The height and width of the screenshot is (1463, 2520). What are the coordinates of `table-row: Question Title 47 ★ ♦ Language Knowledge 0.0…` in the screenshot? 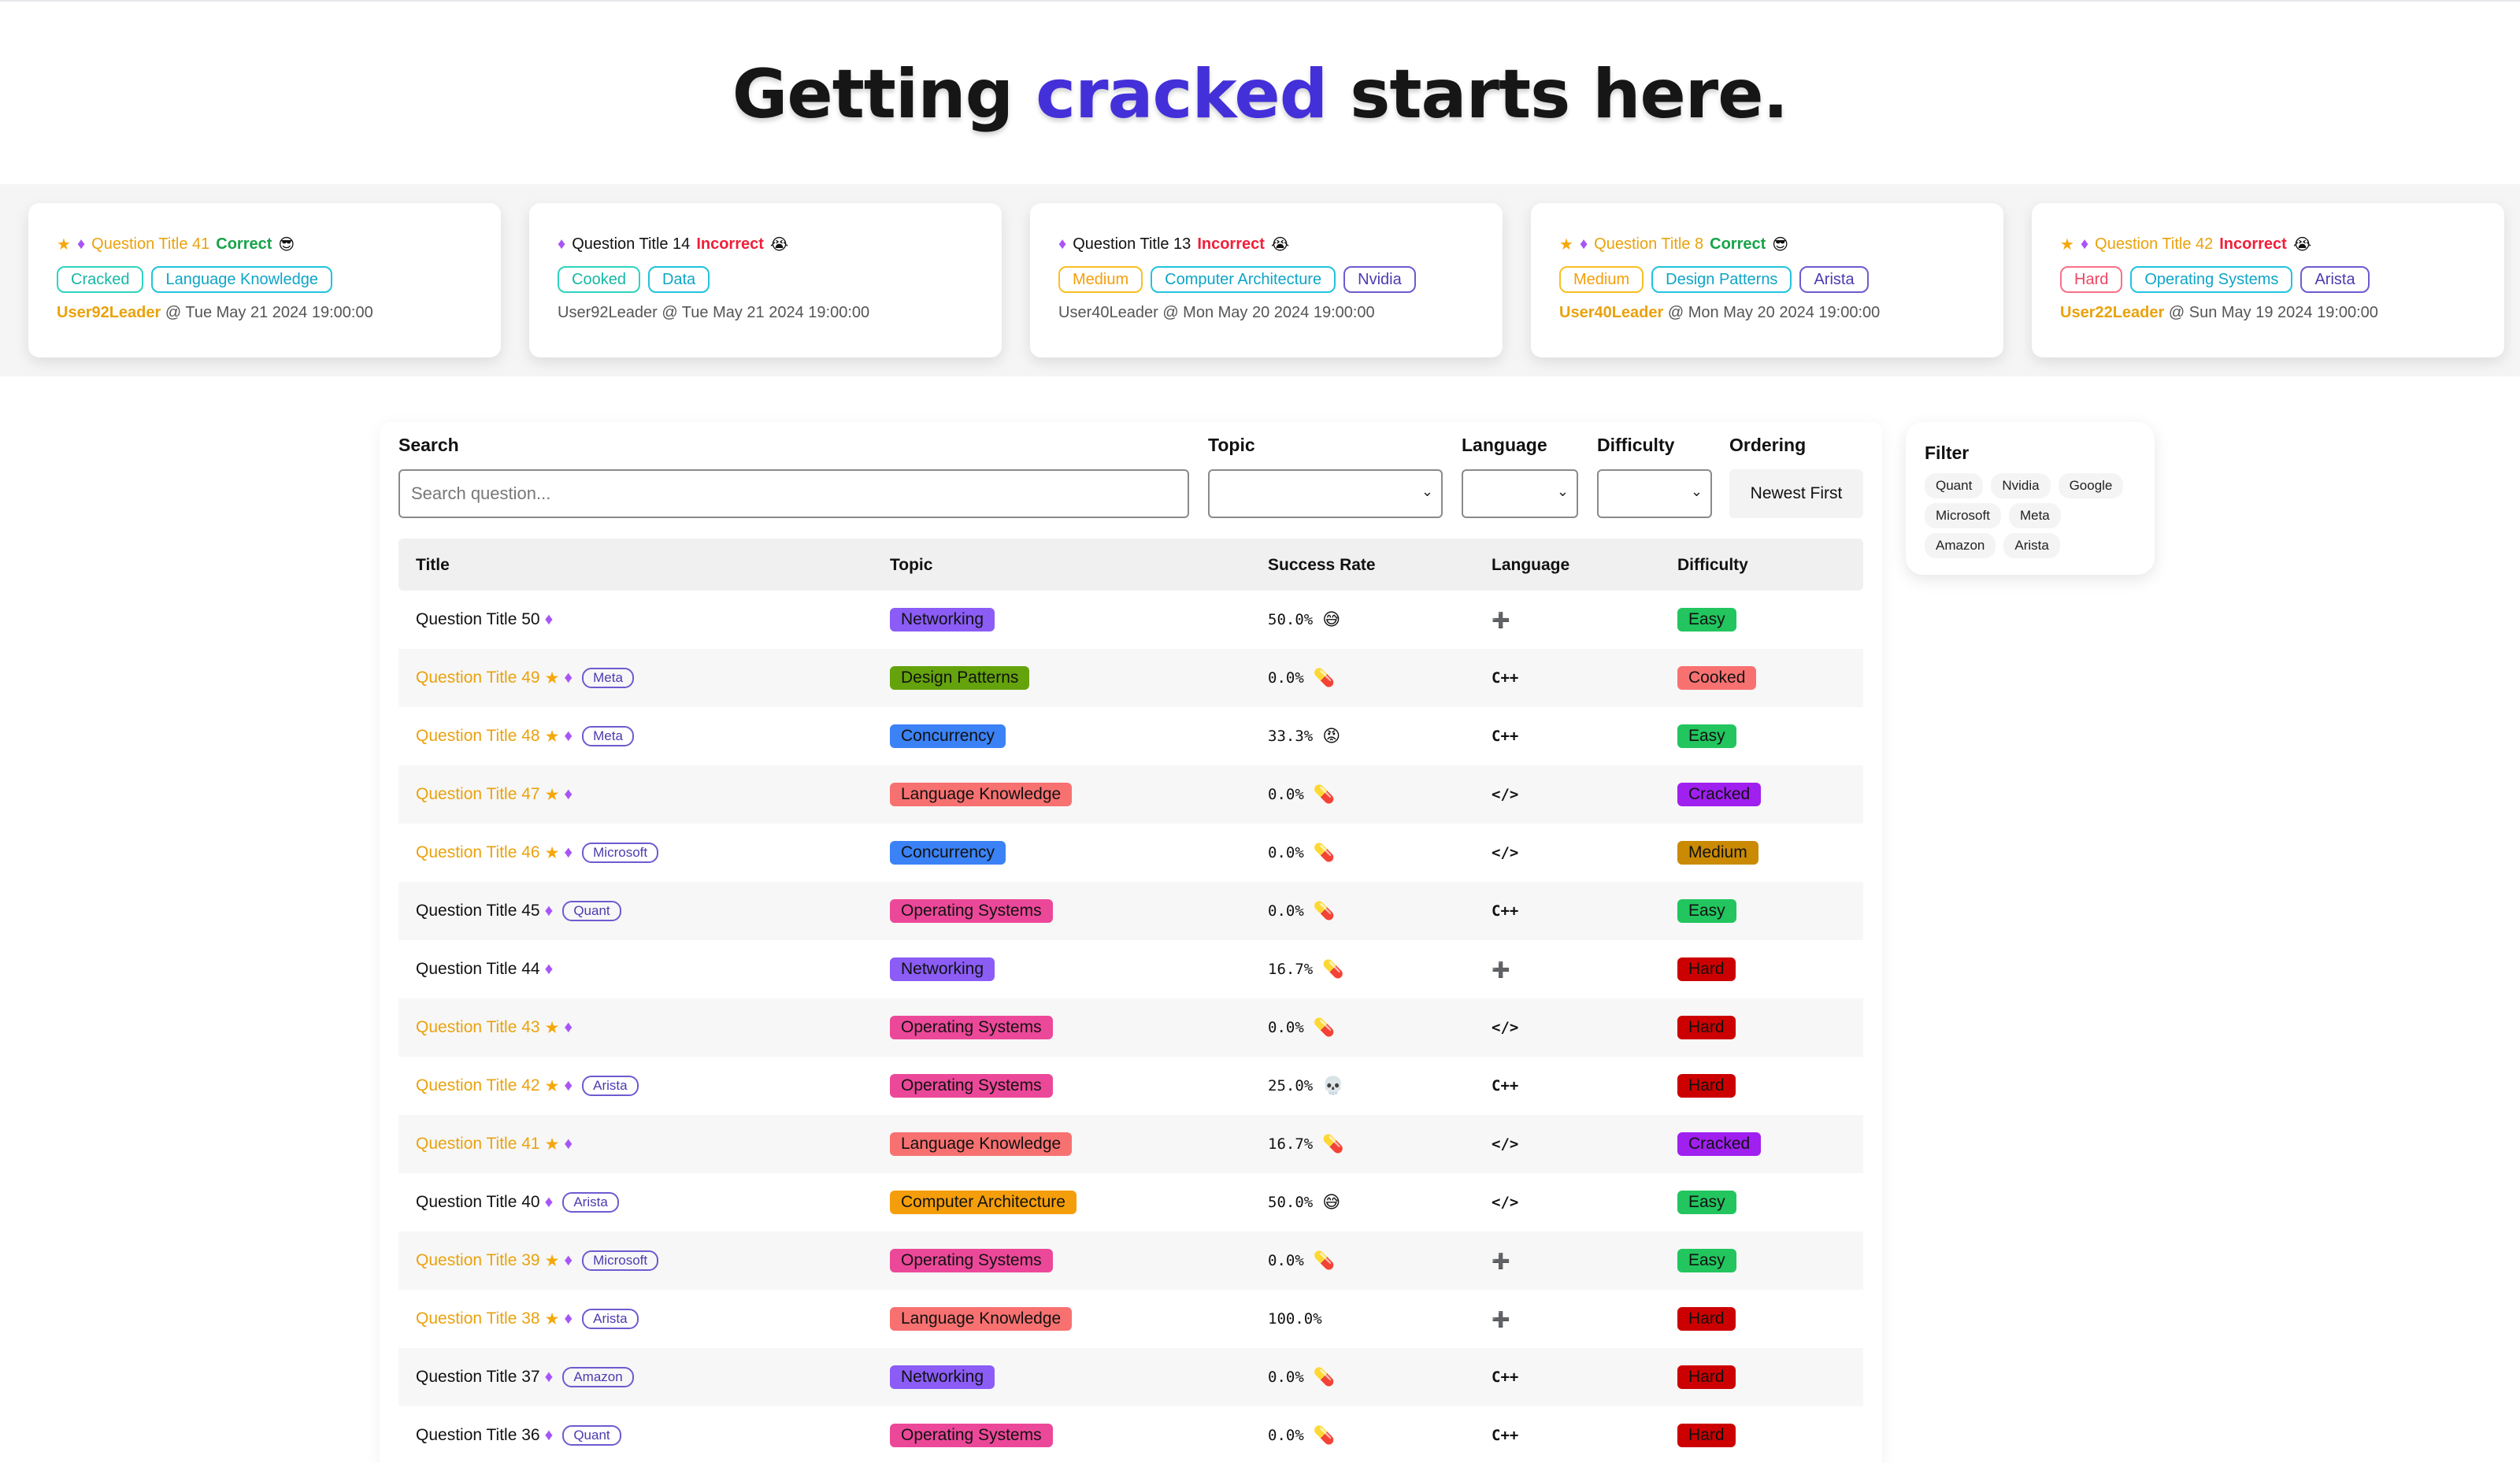 It's located at (1130, 795).